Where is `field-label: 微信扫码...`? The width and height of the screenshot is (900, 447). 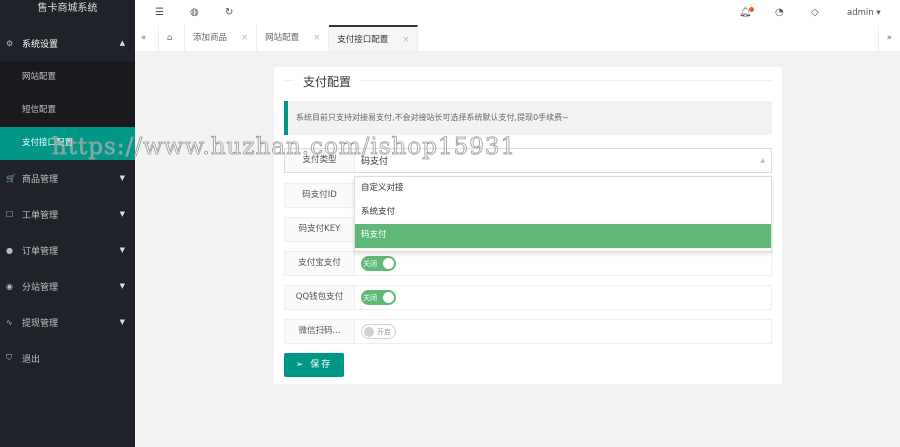 field-label: 微信扫码... is located at coordinates (320, 331).